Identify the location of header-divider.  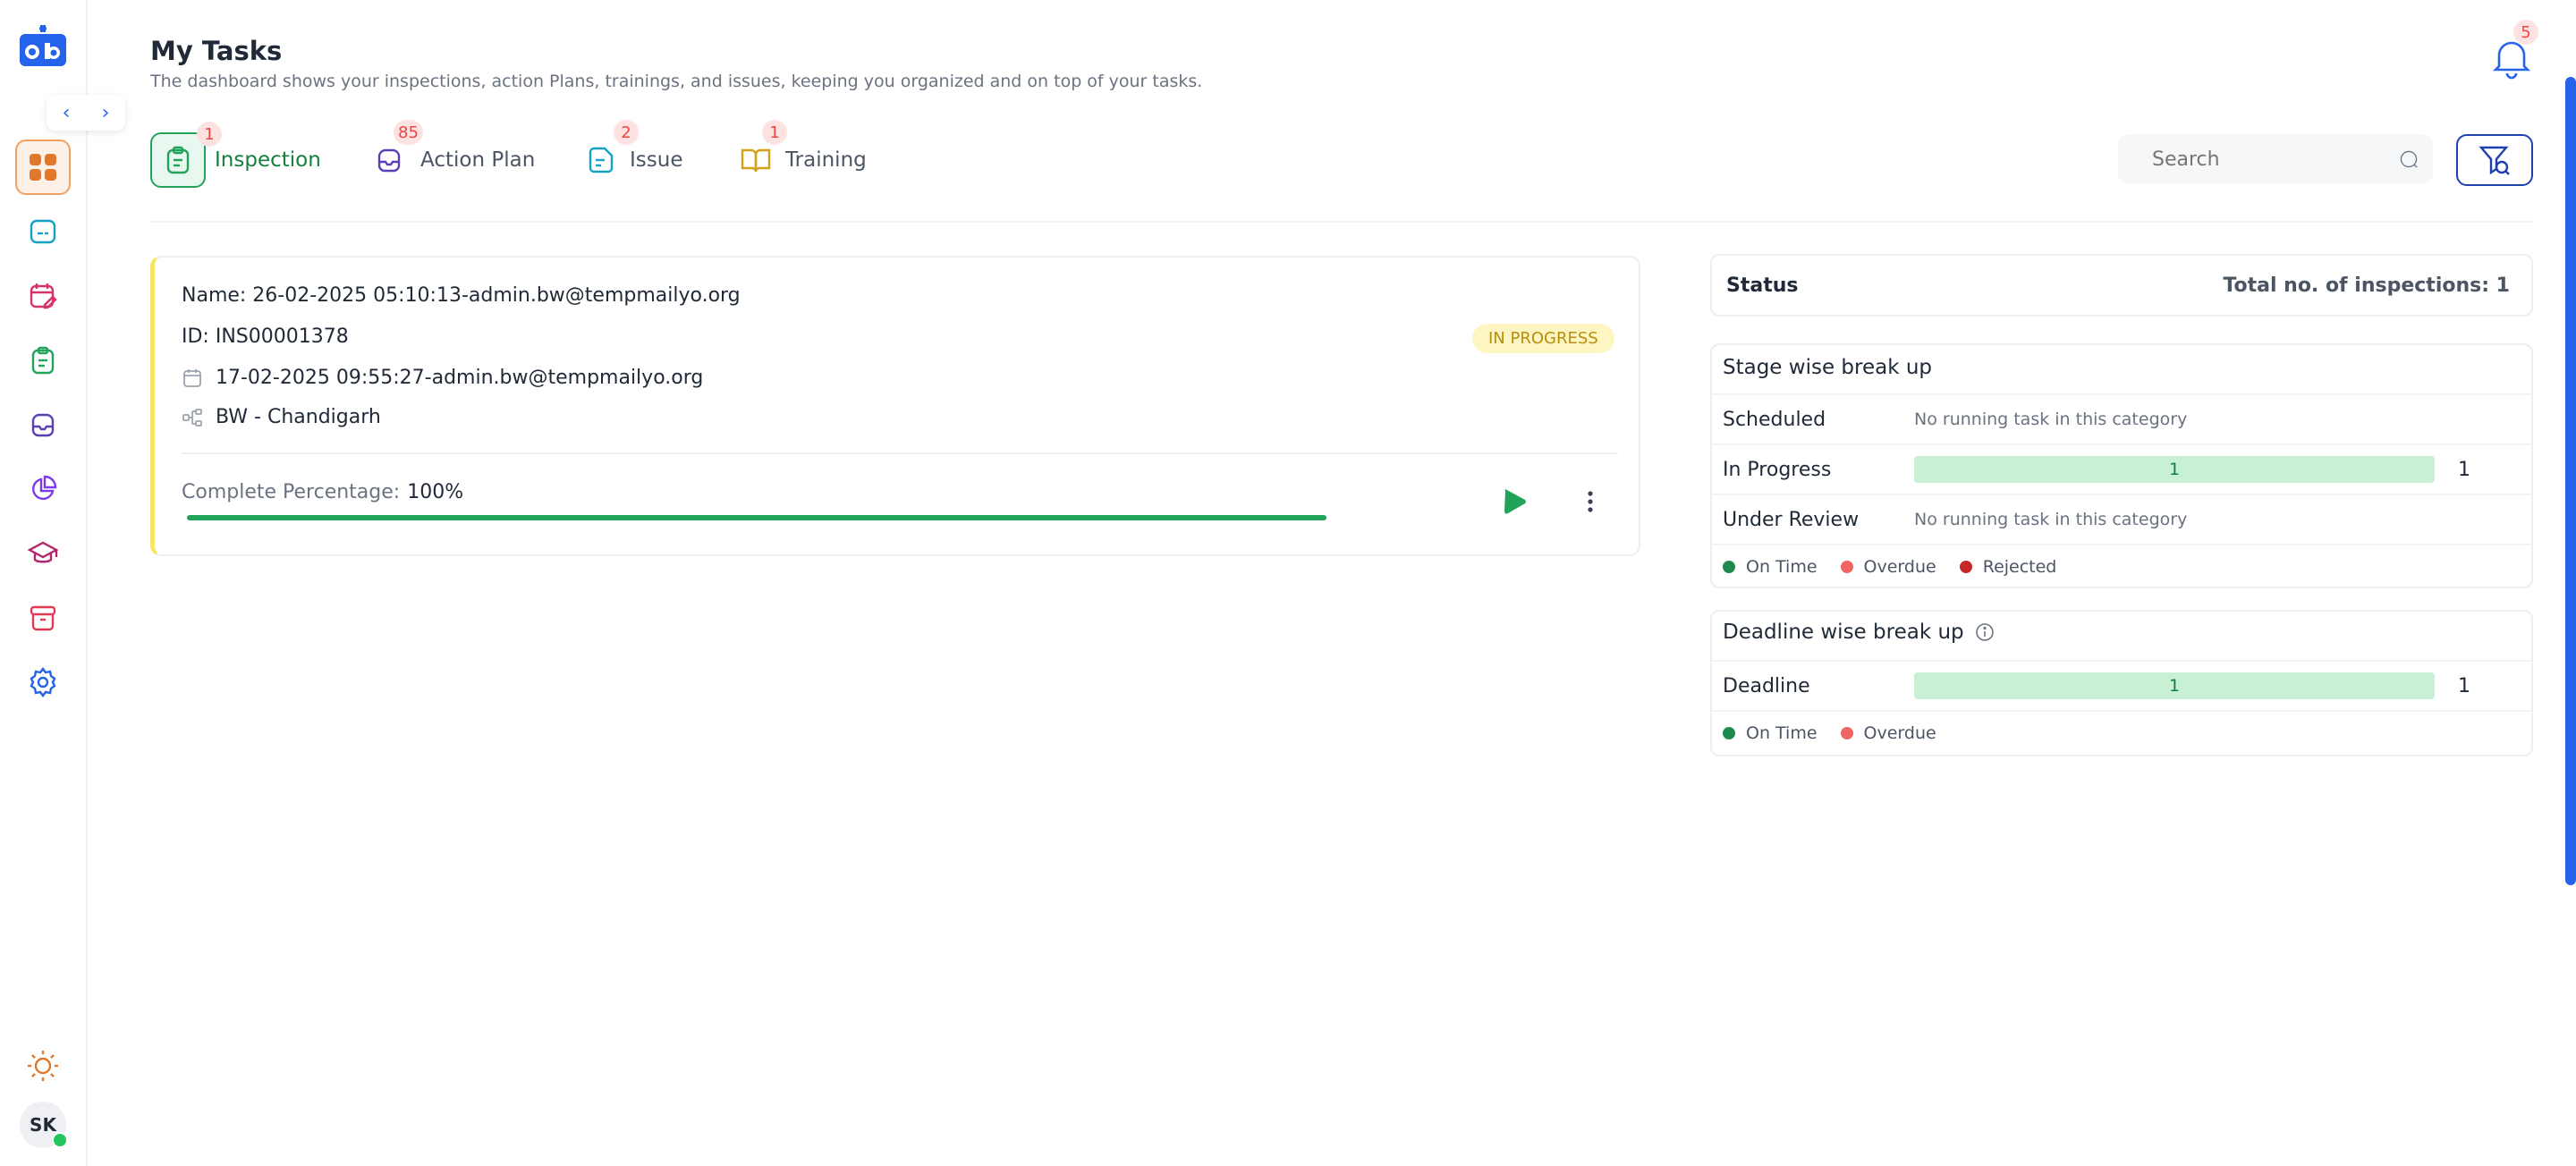
(1341, 222).